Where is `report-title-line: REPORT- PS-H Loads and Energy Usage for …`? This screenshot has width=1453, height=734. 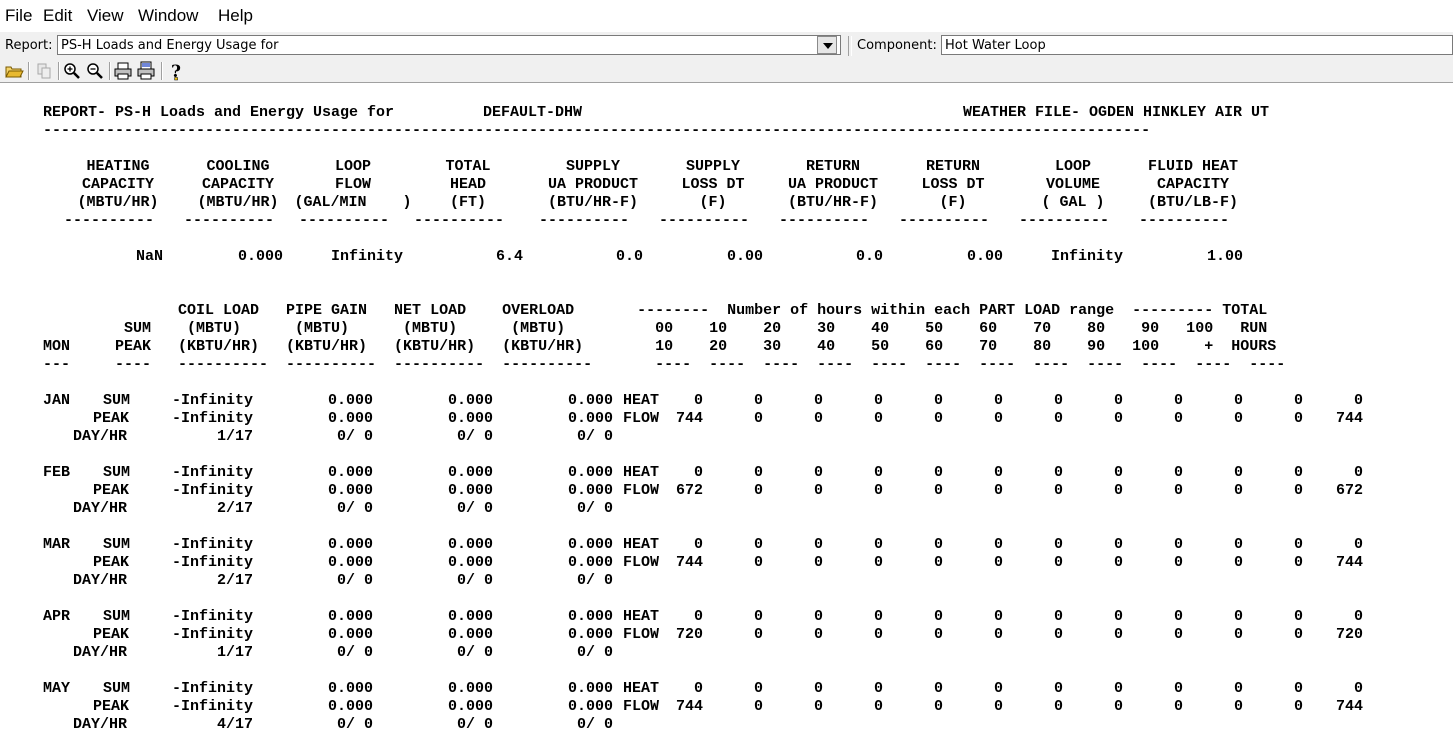
report-title-line: REPORT- PS-H Loads and Energy Usage for … is located at coordinates (726, 113).